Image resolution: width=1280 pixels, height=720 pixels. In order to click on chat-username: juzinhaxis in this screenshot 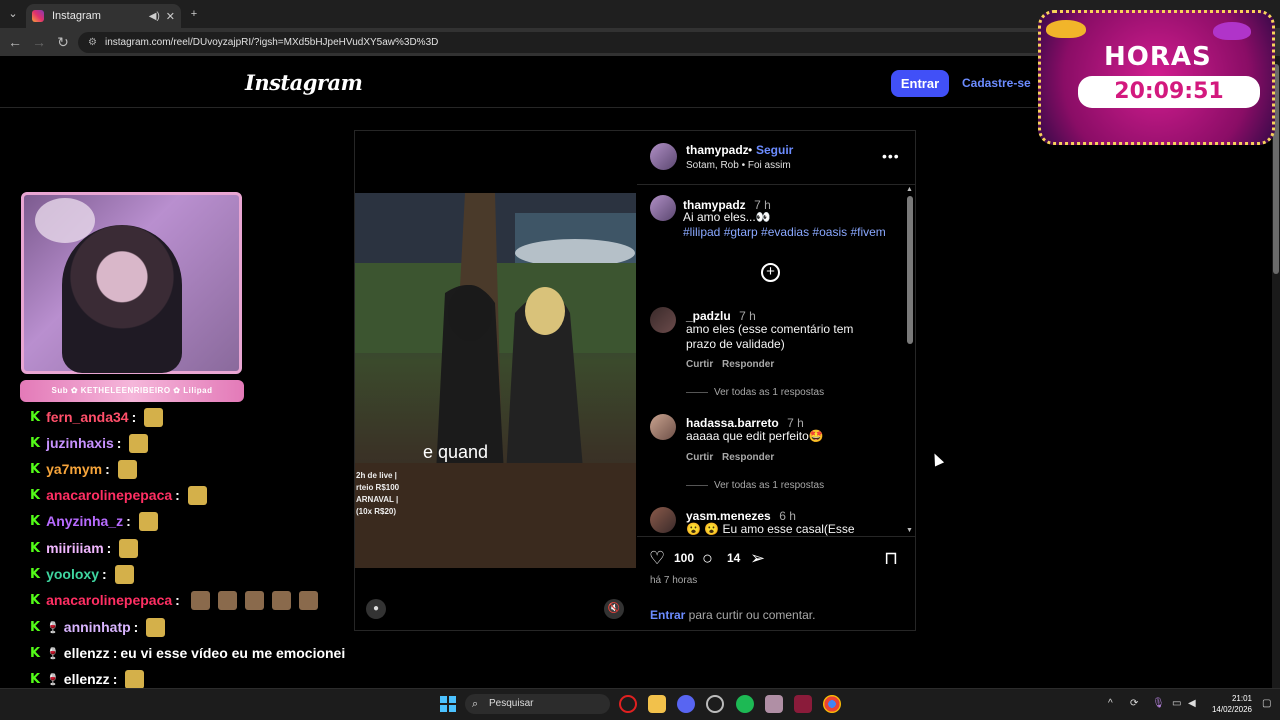, I will do `click(80, 443)`.